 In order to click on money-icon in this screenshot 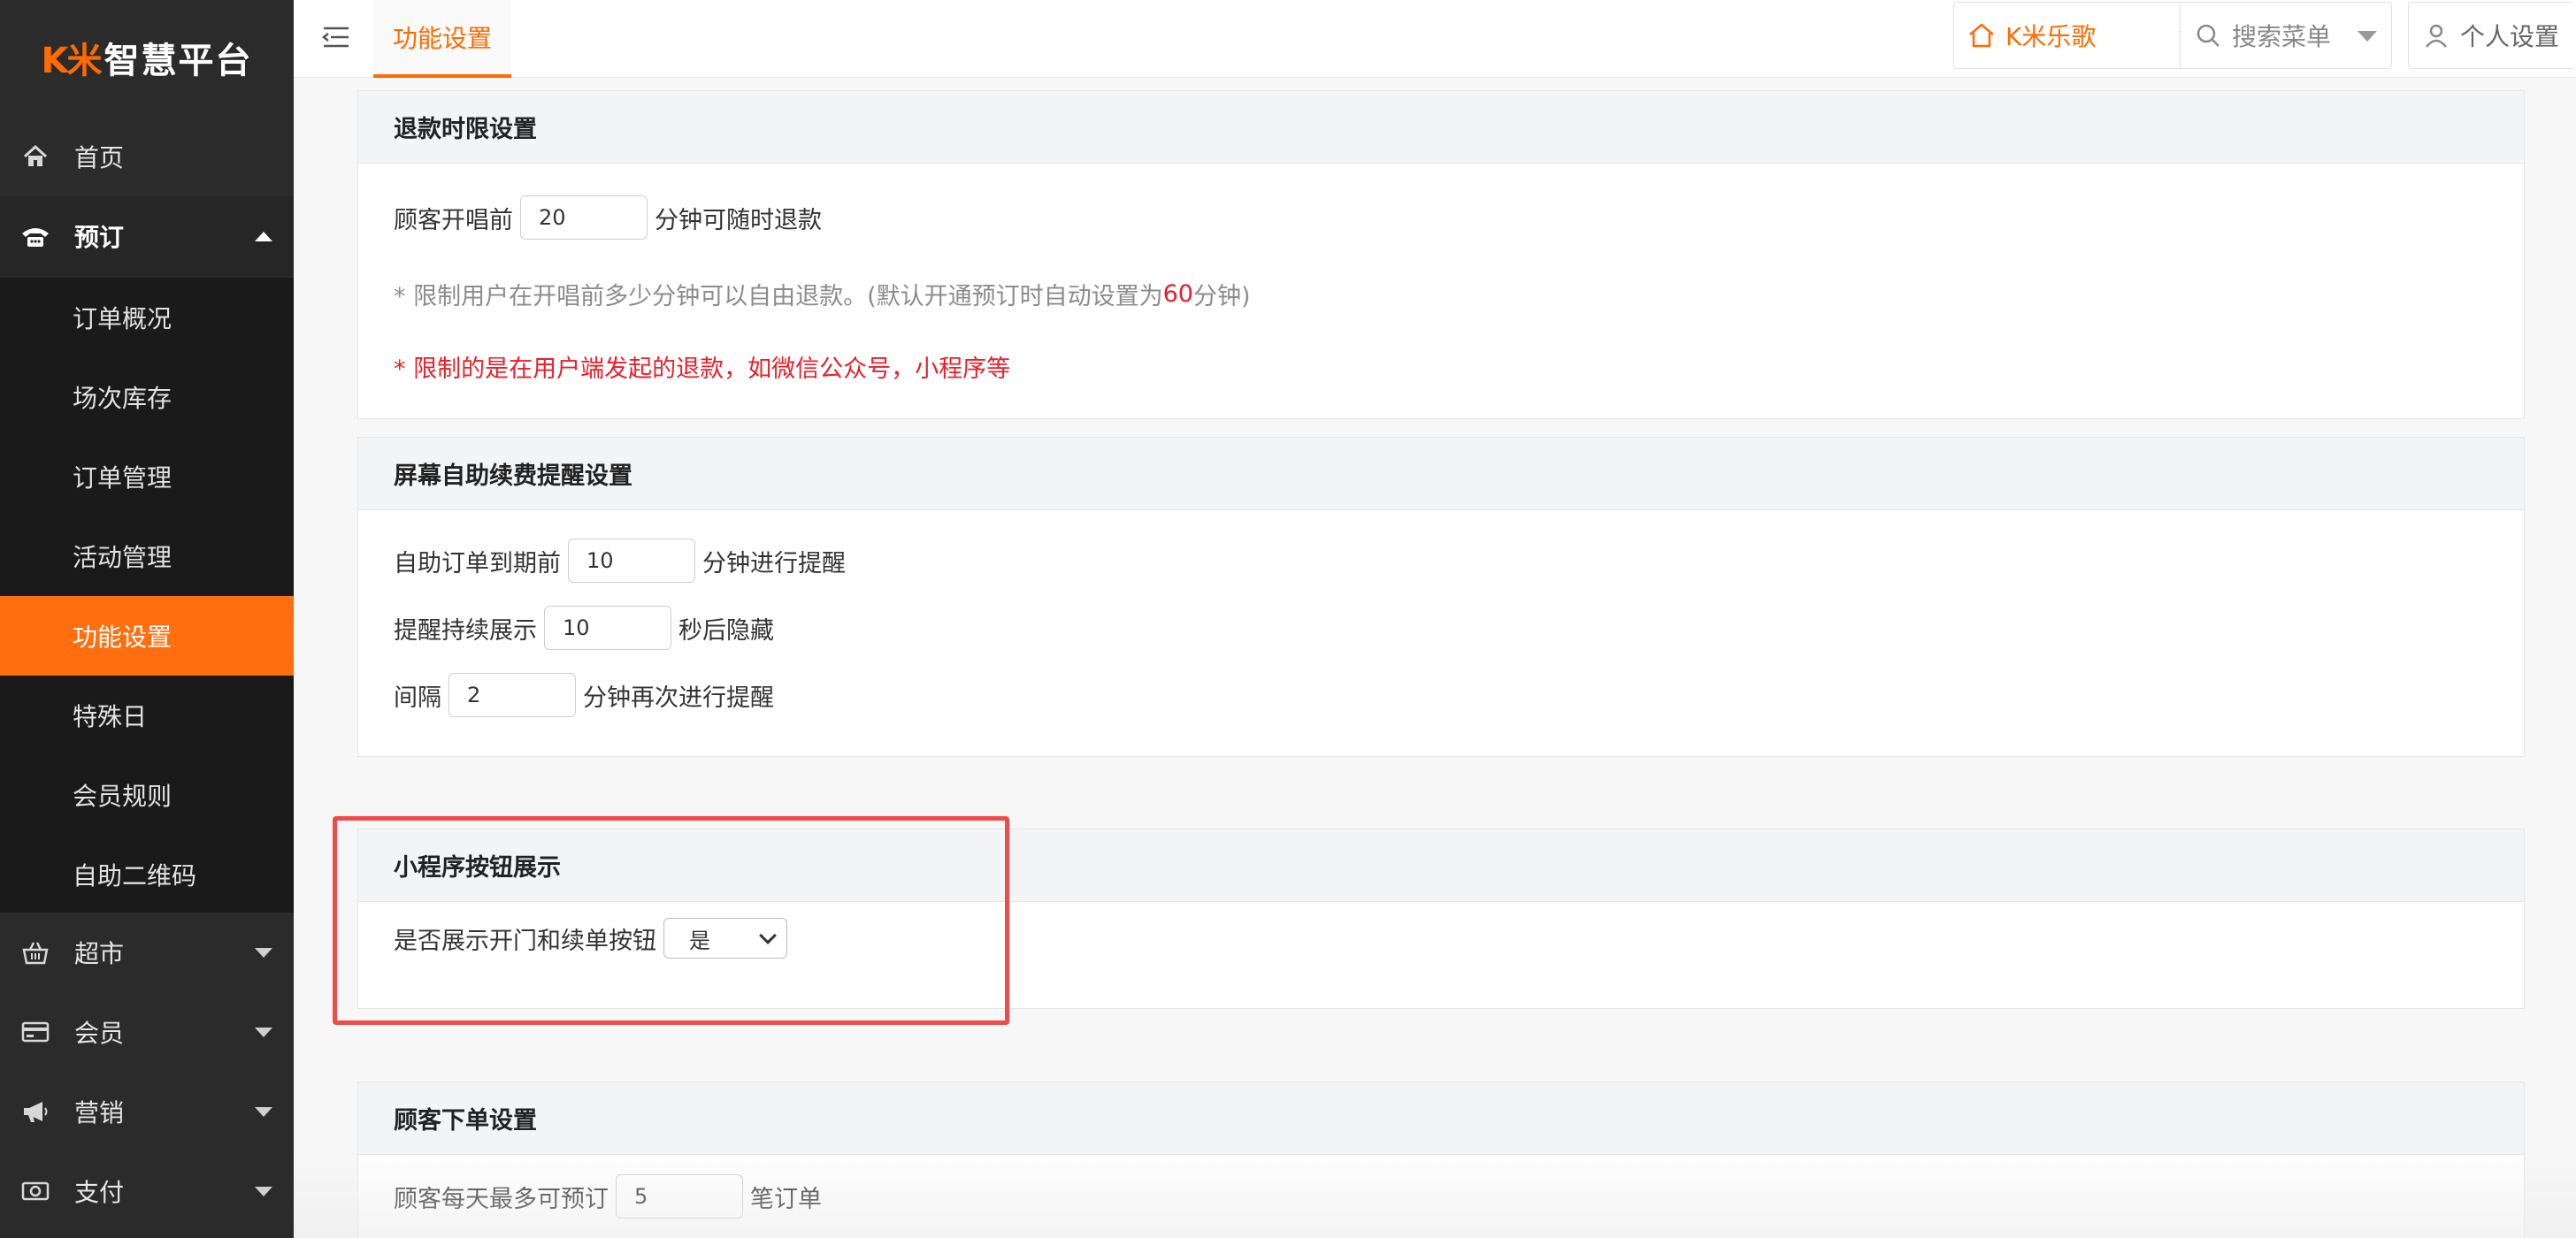, I will do `click(35, 1191)`.